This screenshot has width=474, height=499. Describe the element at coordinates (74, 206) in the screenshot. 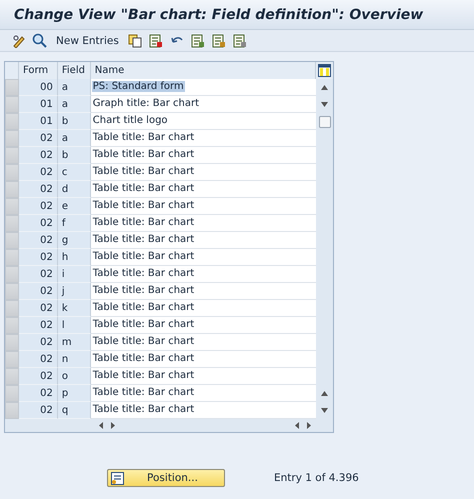

I see `table-cell: e` at that location.